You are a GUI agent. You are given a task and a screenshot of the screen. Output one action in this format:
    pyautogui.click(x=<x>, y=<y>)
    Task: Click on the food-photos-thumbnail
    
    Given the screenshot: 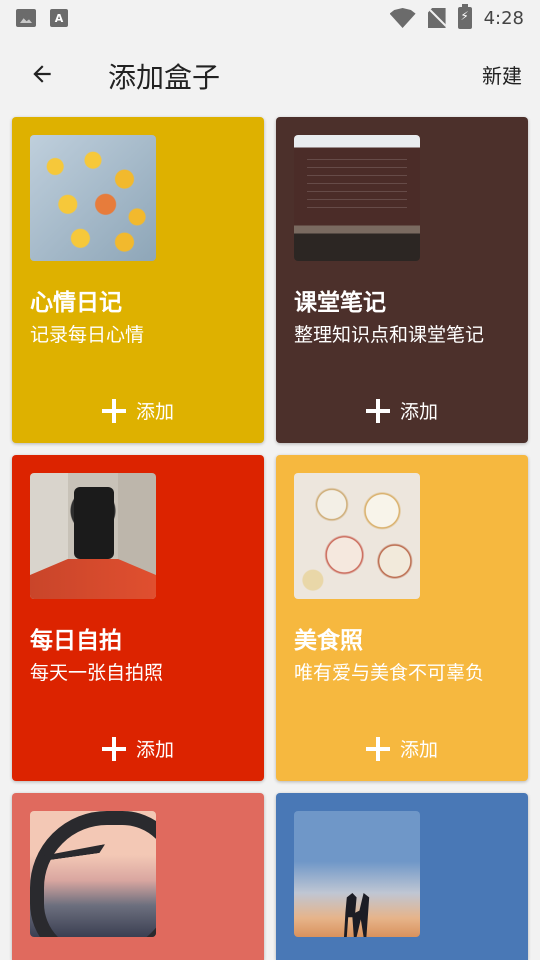 What is the action you would take?
    pyautogui.click(x=357, y=536)
    